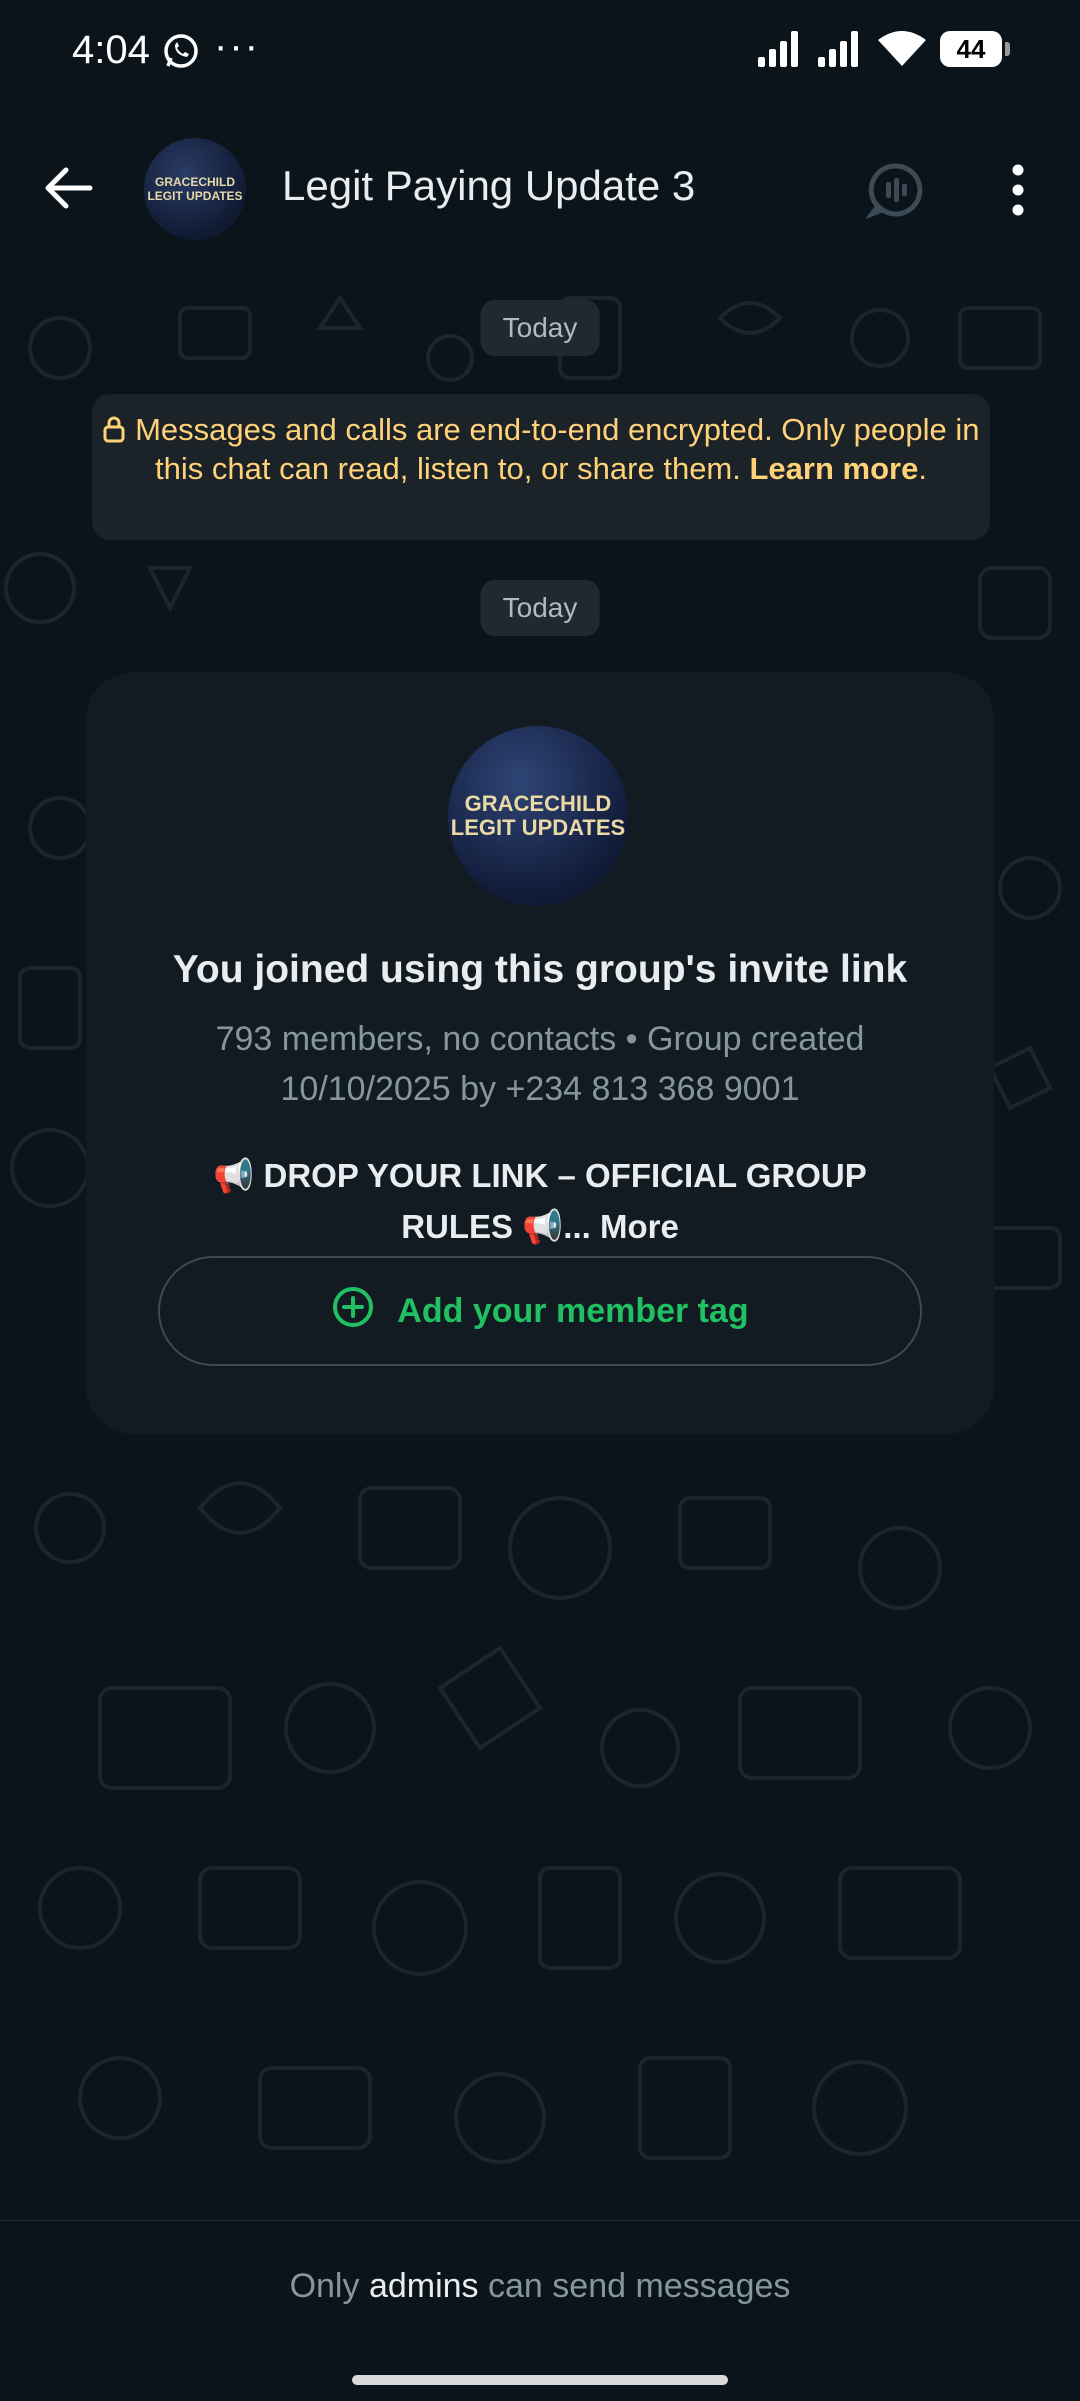  I want to click on learn-more-link: Learn more, so click(834, 468).